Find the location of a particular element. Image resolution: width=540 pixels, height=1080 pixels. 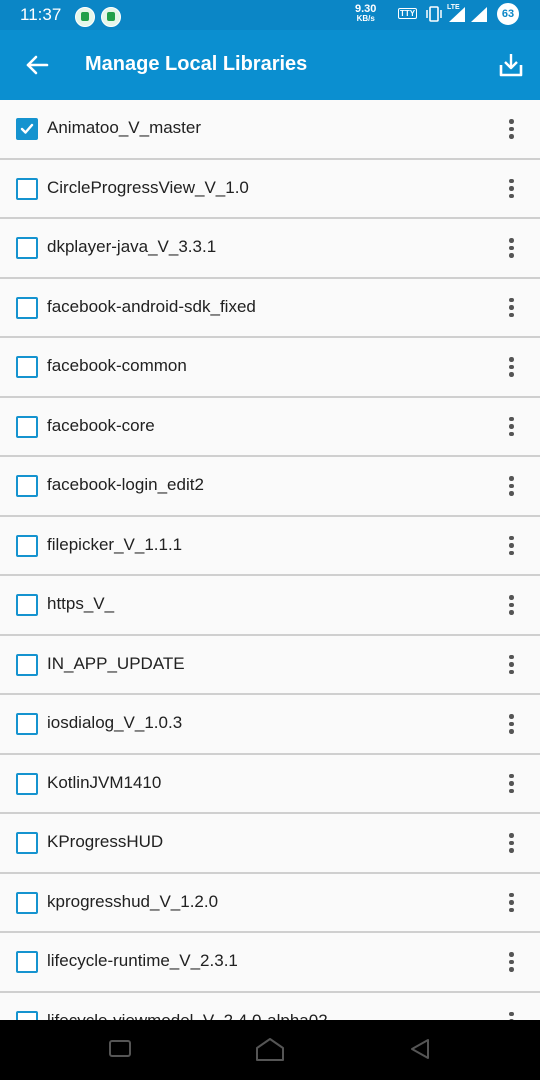

home-icon is located at coordinates (270, 1049).